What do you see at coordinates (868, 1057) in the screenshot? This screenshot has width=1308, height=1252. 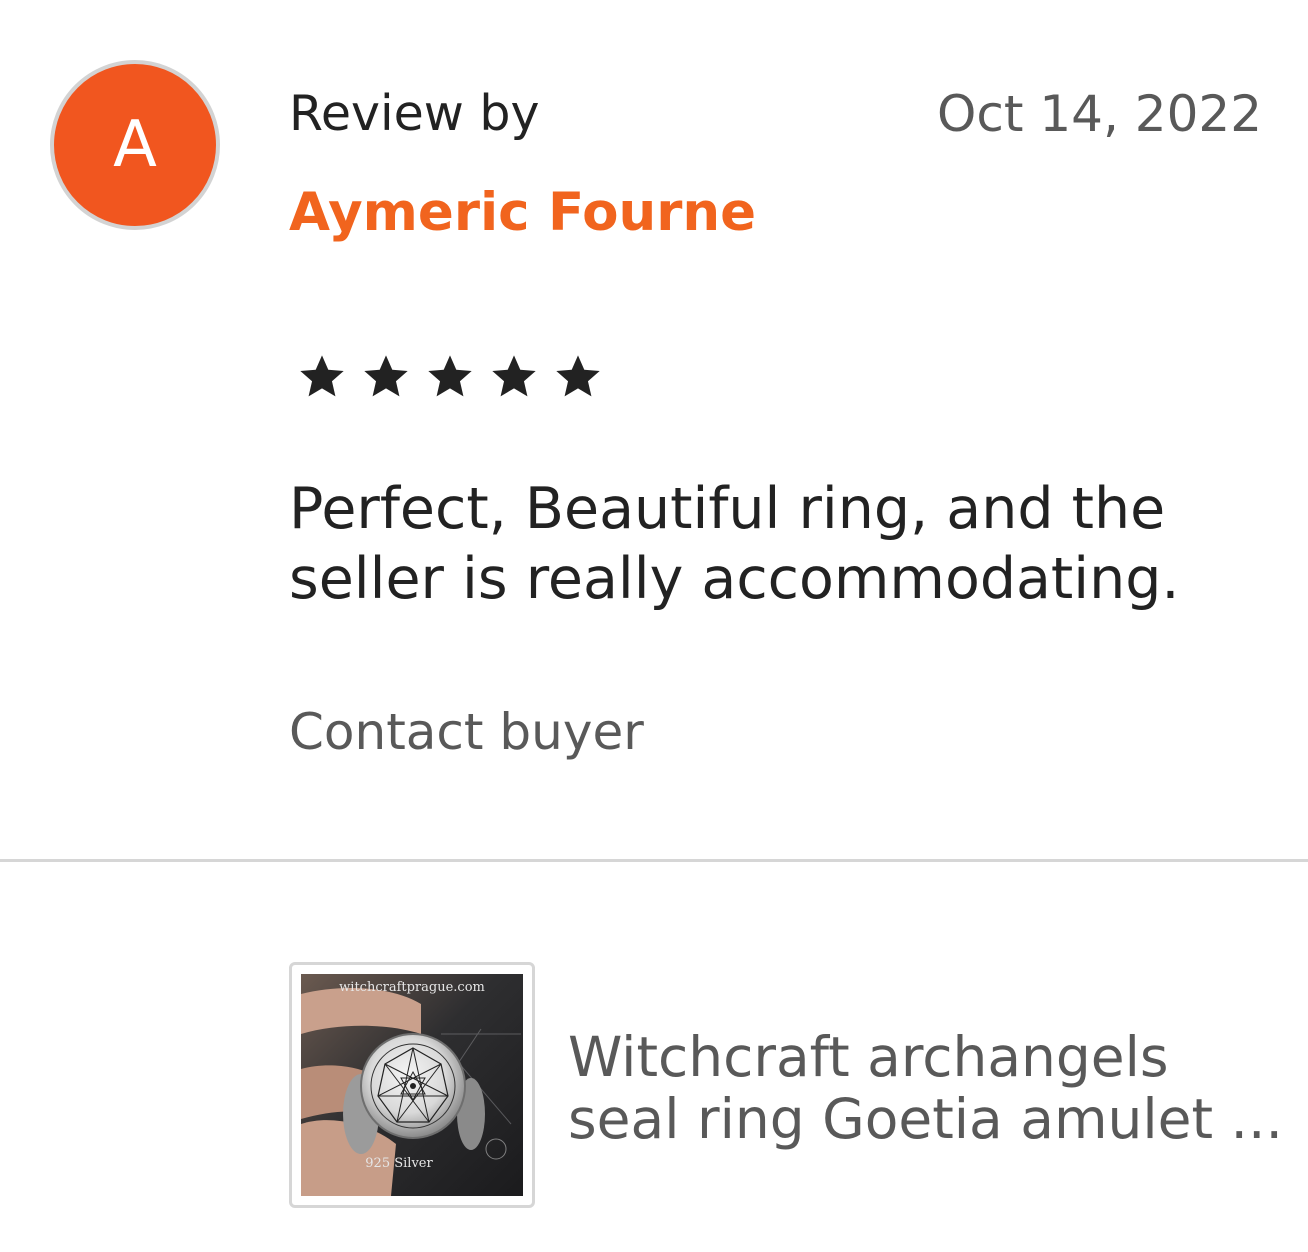 I see `listing-title-line-1: Witchcraft archangels` at bounding box center [868, 1057].